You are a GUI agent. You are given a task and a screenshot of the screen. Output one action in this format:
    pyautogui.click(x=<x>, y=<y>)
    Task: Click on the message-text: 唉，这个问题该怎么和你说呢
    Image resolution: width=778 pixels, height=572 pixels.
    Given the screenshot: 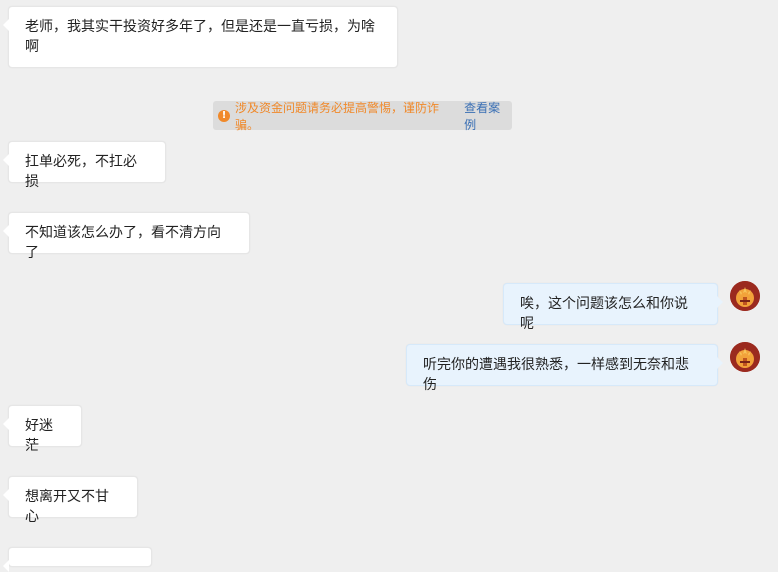 What is the action you would take?
    pyautogui.click(x=604, y=314)
    